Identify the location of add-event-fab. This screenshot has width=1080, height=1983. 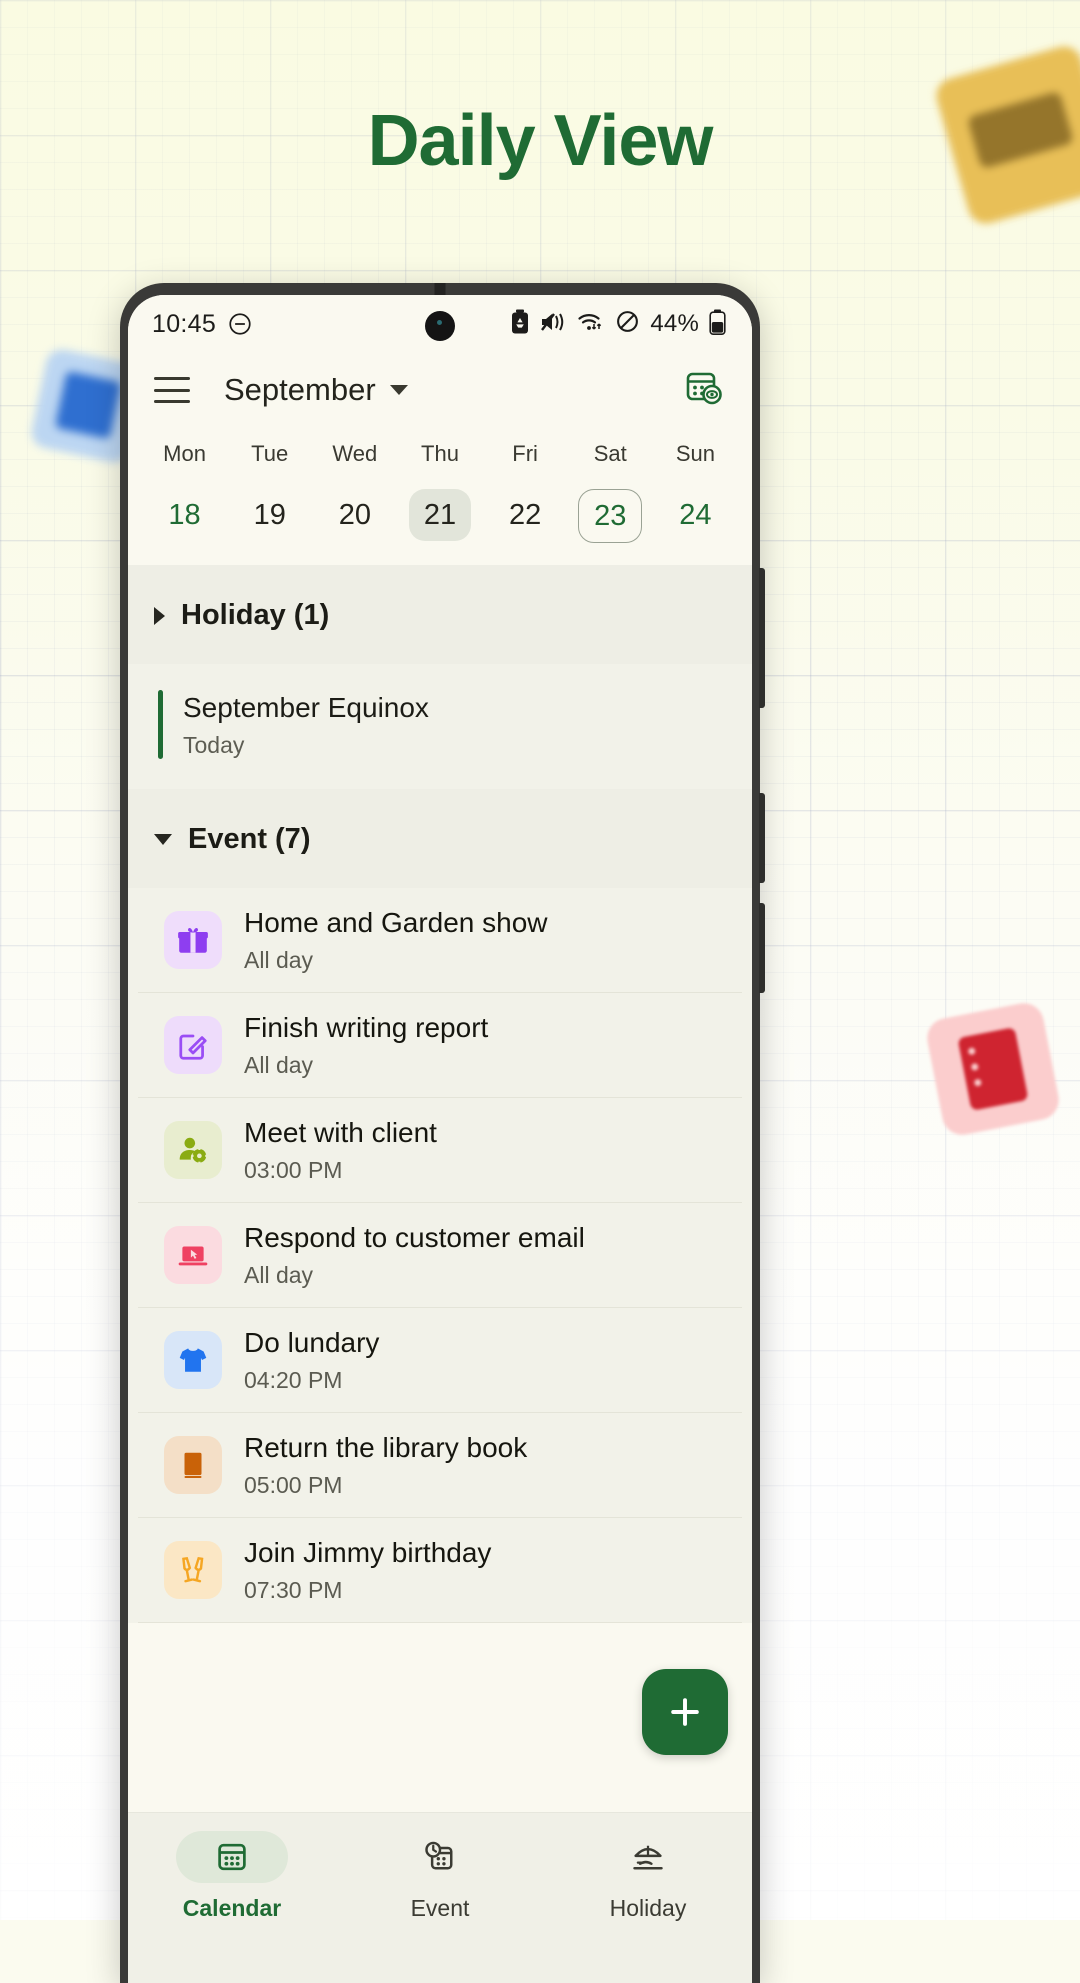
(685, 1712).